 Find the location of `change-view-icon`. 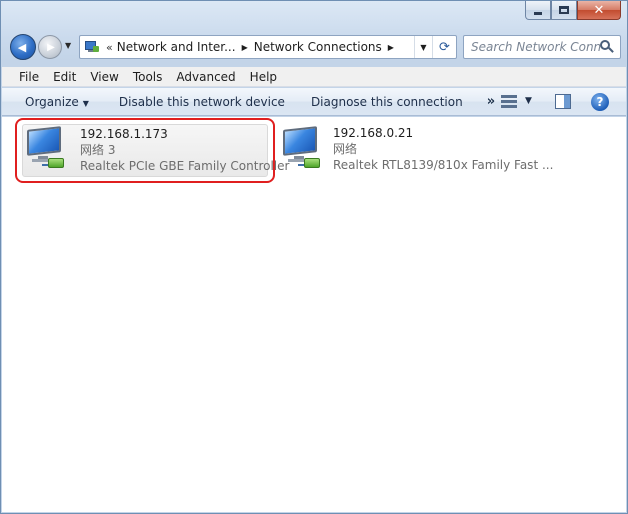

change-view-icon is located at coordinates (509, 102).